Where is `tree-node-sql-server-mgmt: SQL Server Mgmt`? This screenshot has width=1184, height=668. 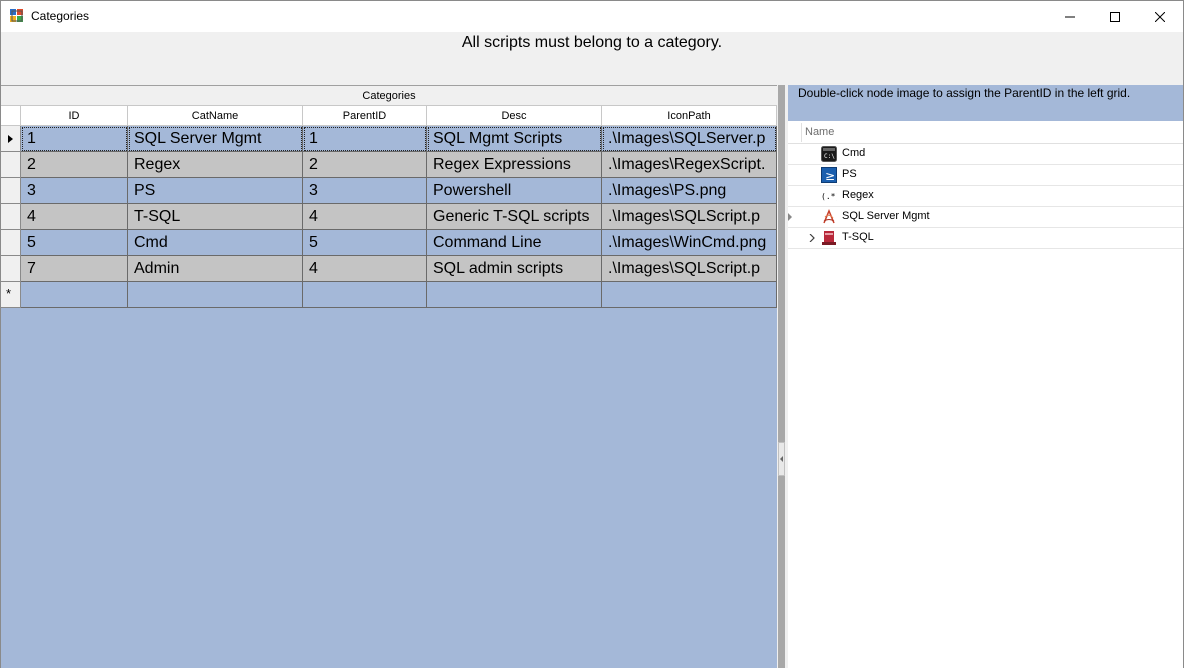
tree-node-sql-server-mgmt: SQL Server Mgmt is located at coordinates (985, 217).